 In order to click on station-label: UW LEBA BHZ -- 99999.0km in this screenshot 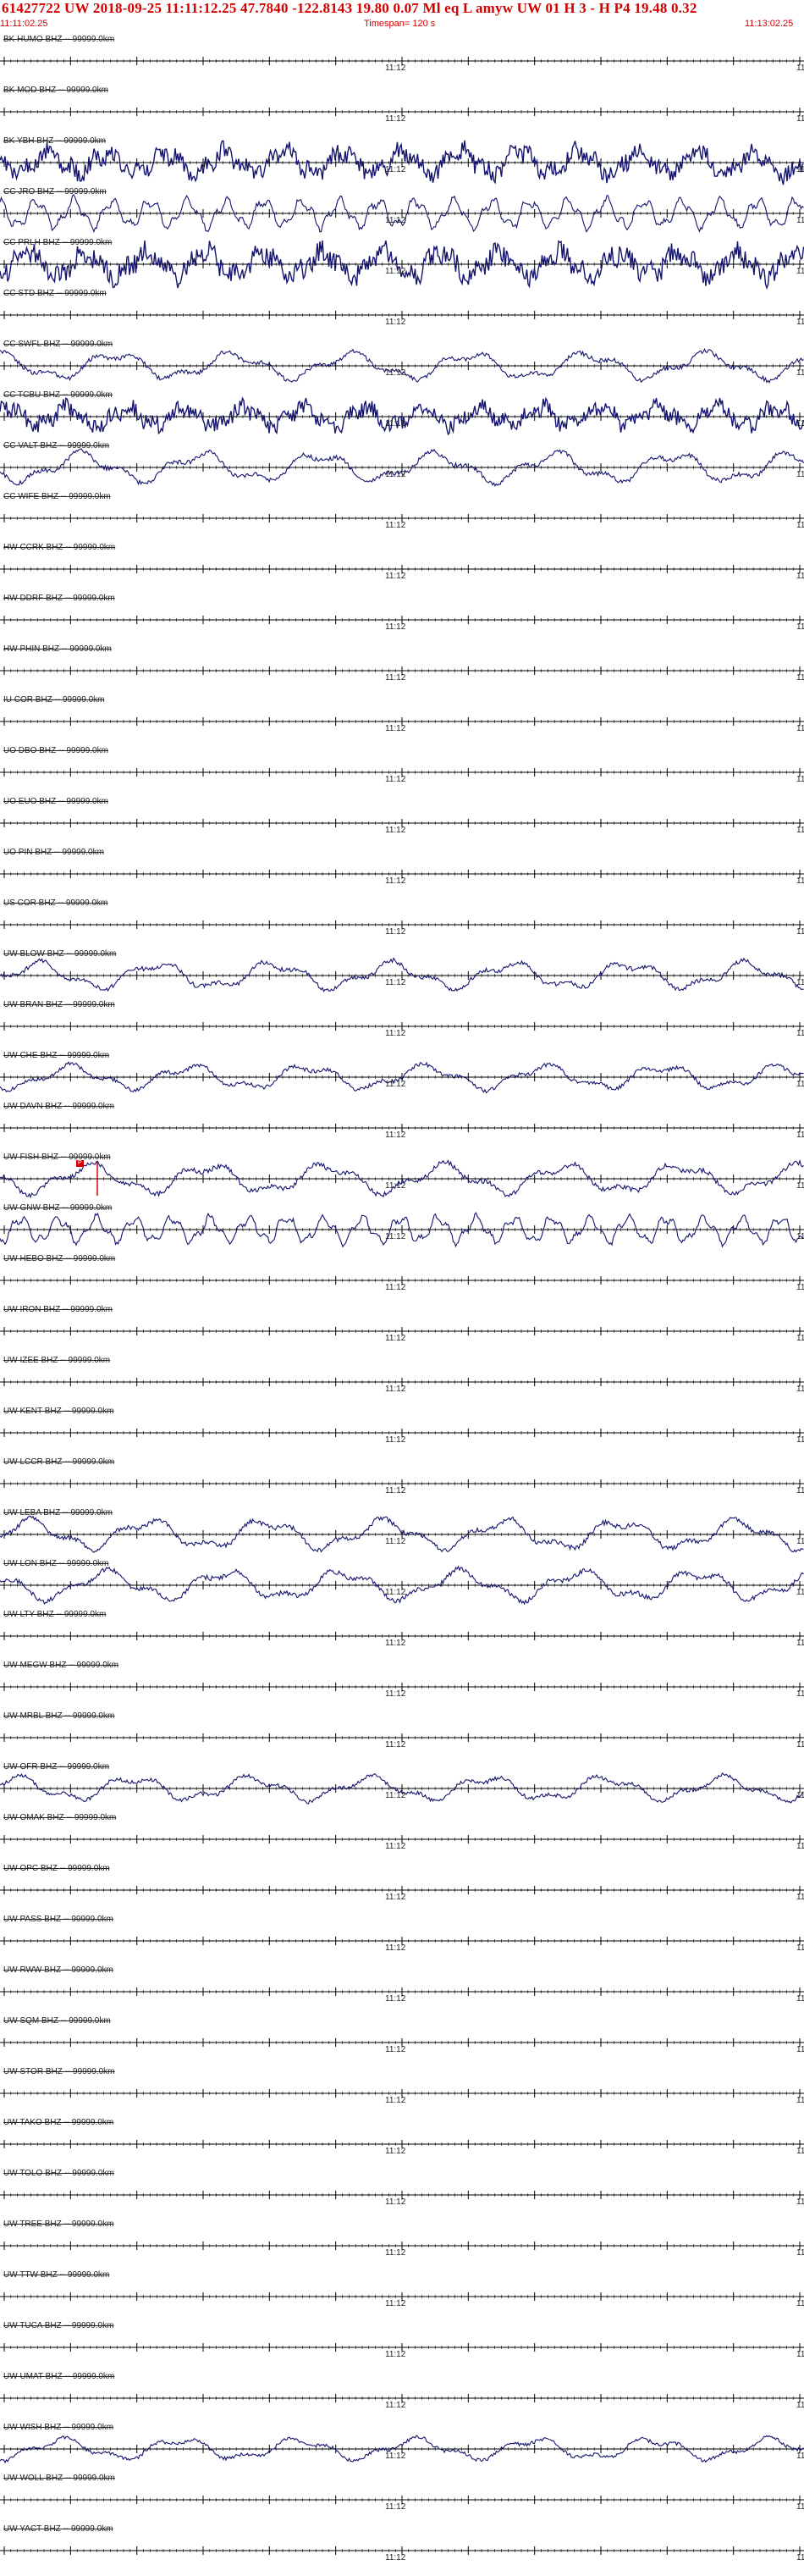, I will do `click(58, 1512)`.